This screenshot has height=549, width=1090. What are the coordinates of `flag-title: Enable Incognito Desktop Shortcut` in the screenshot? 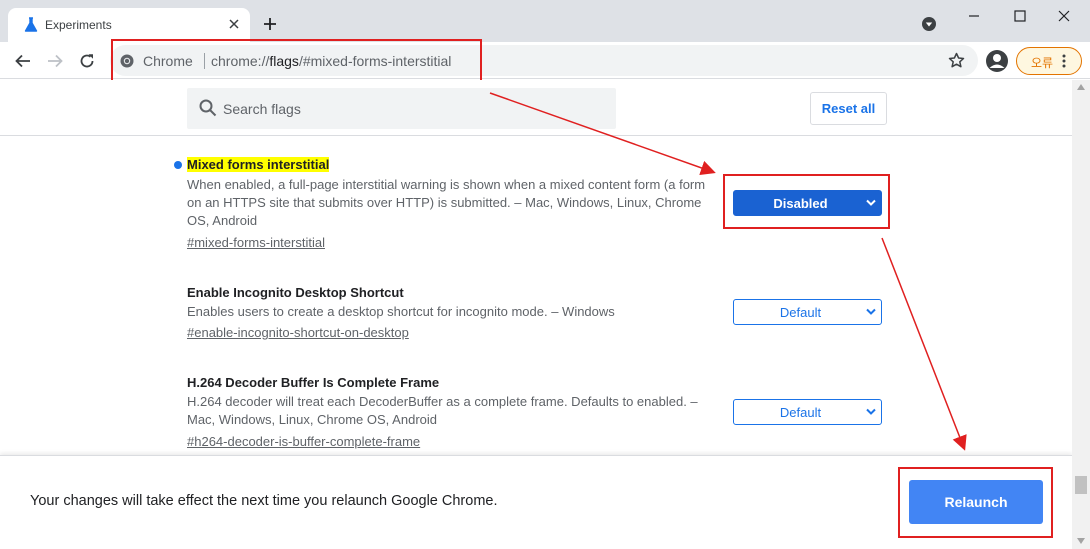 It's located at (295, 292).